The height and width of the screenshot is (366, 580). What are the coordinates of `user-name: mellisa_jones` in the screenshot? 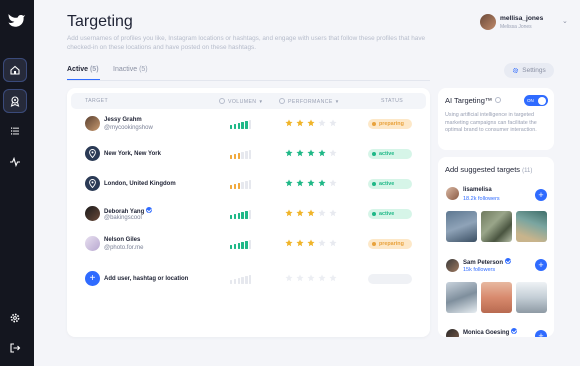 It's located at (522, 18).